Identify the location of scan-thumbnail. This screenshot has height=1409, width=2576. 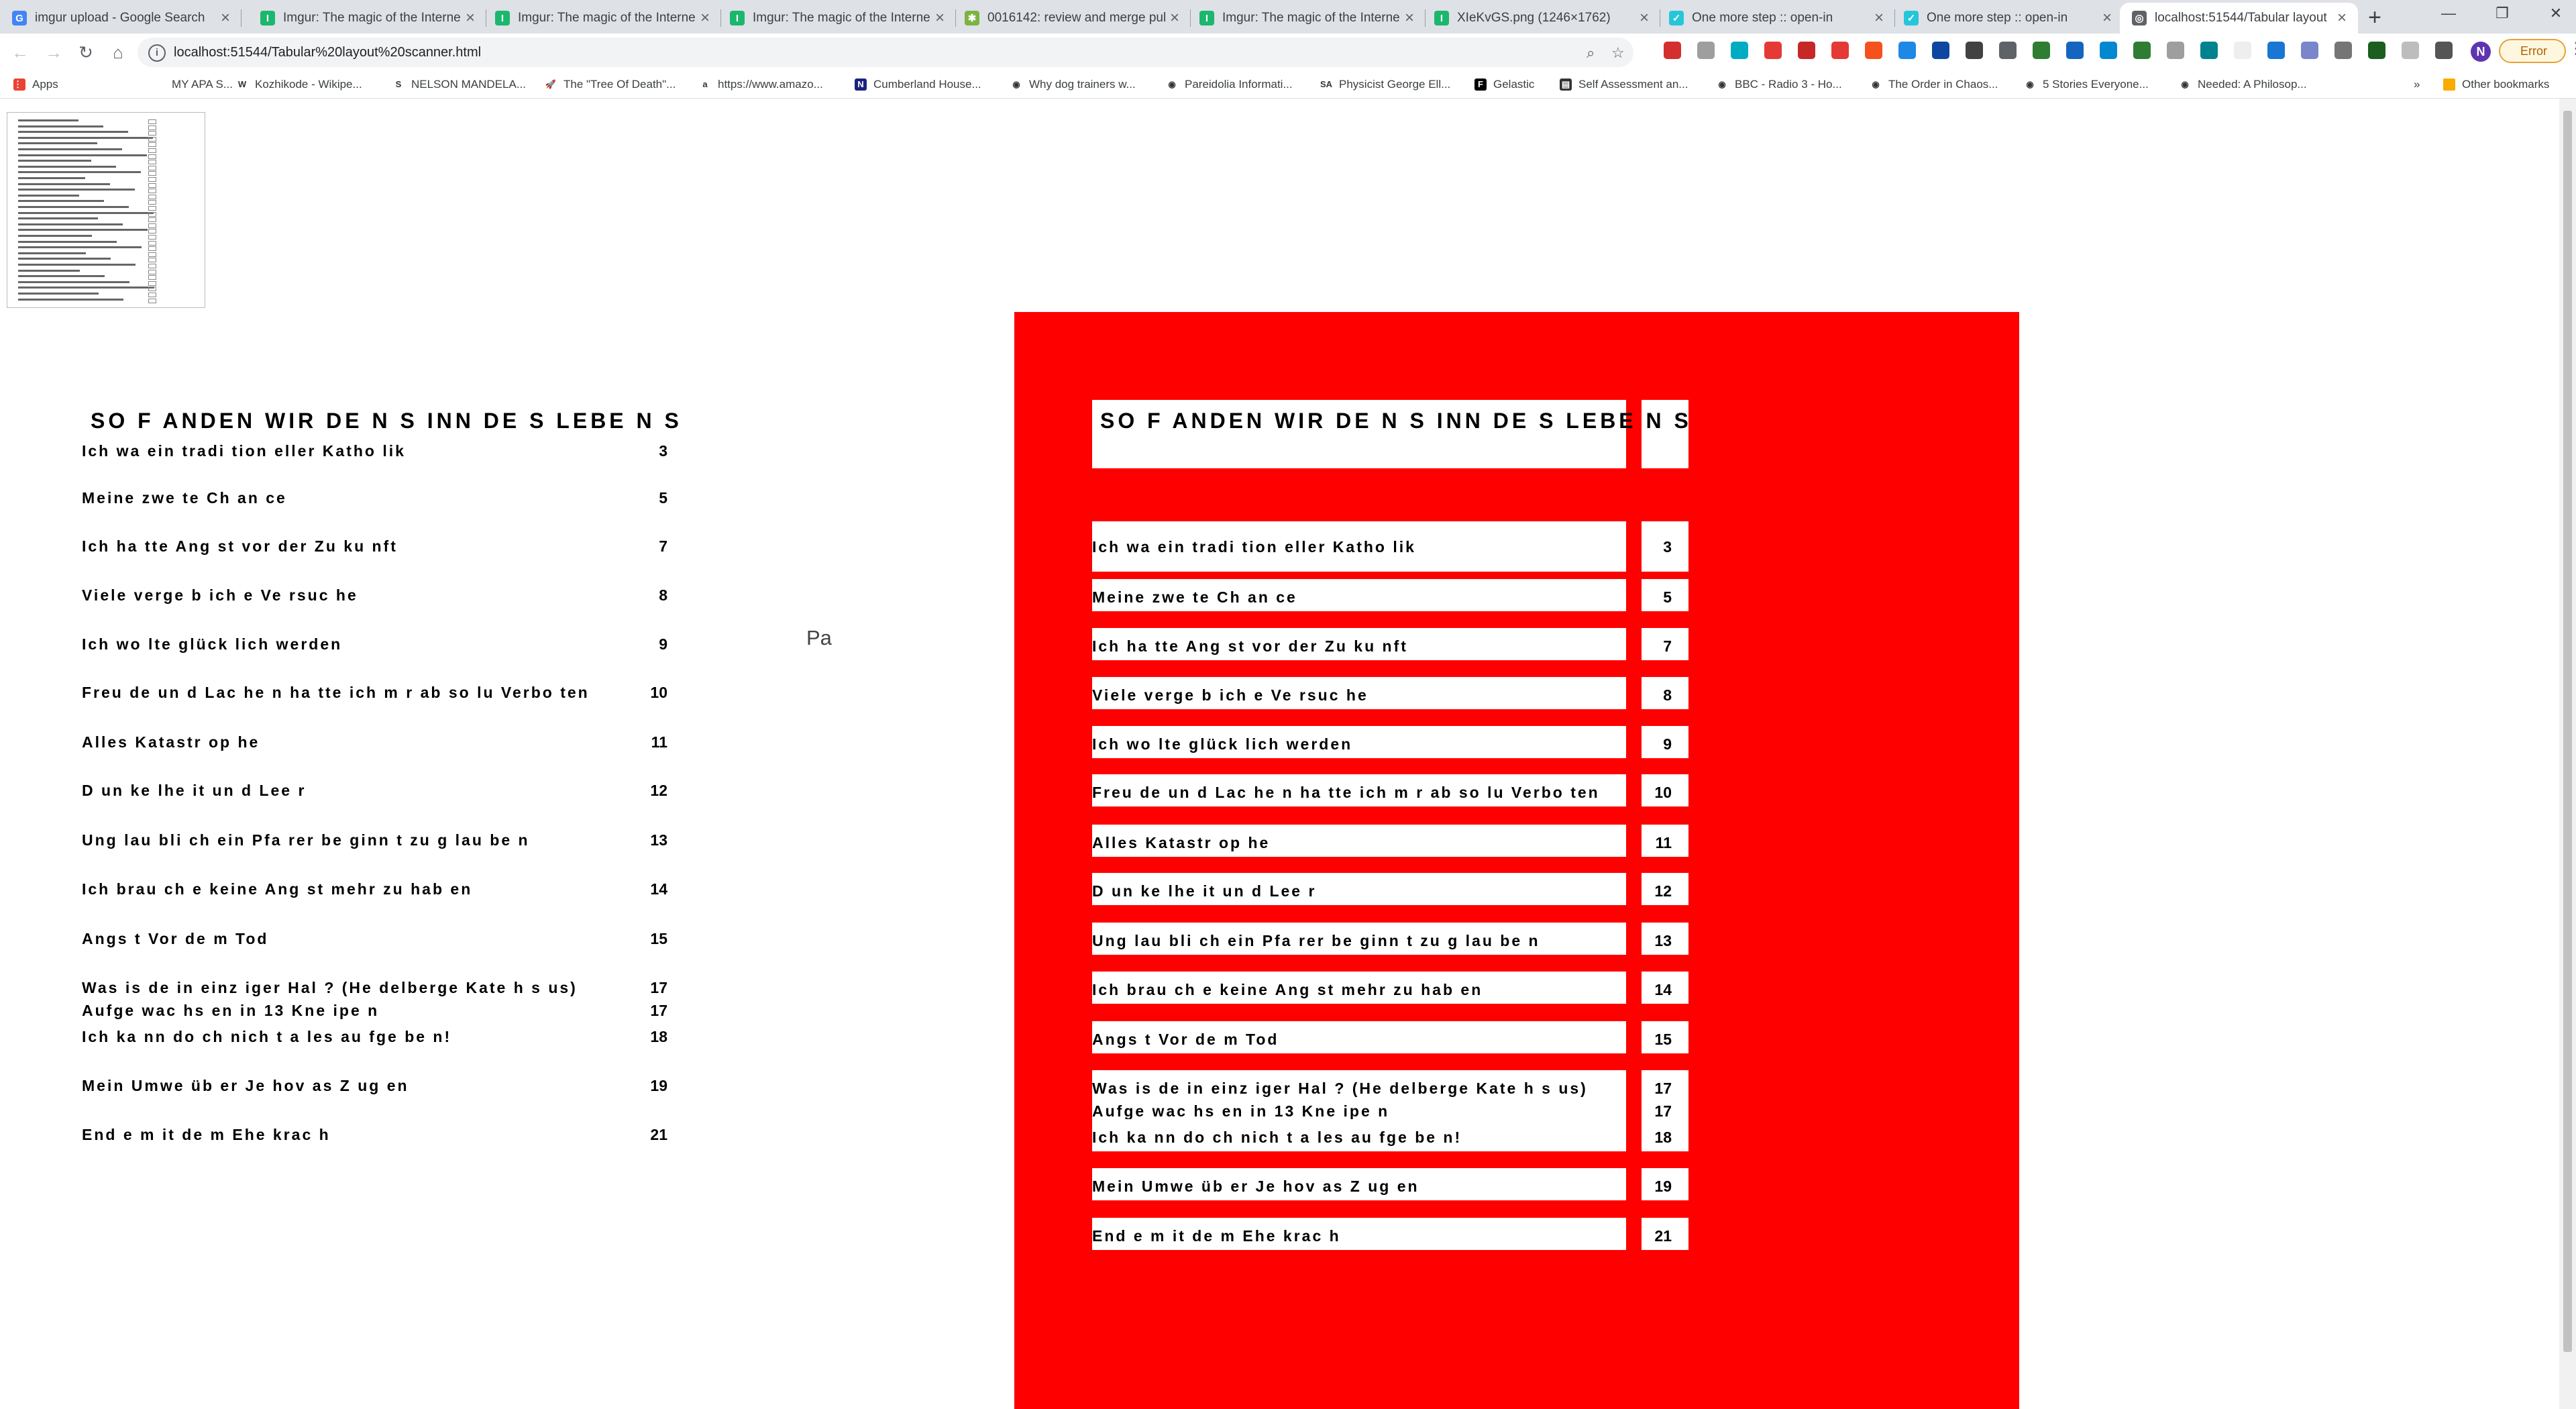
(106, 210).